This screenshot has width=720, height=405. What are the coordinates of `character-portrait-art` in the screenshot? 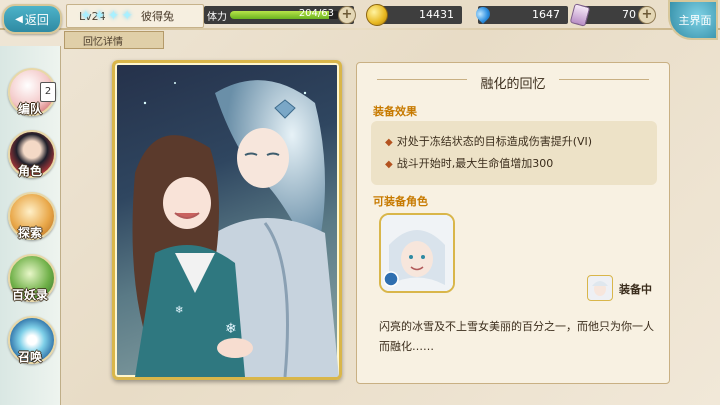 It's located at (417, 253).